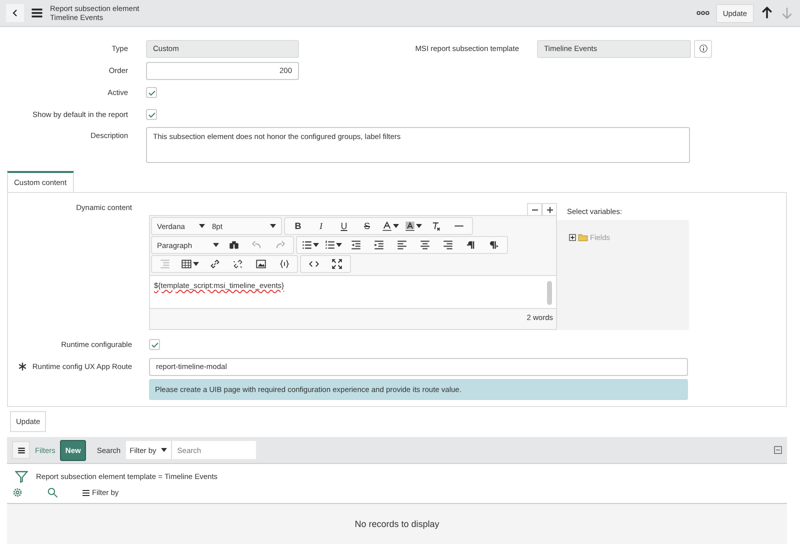 Image resolution: width=800 pixels, height=554 pixels. I want to click on search-icon, so click(52, 492).